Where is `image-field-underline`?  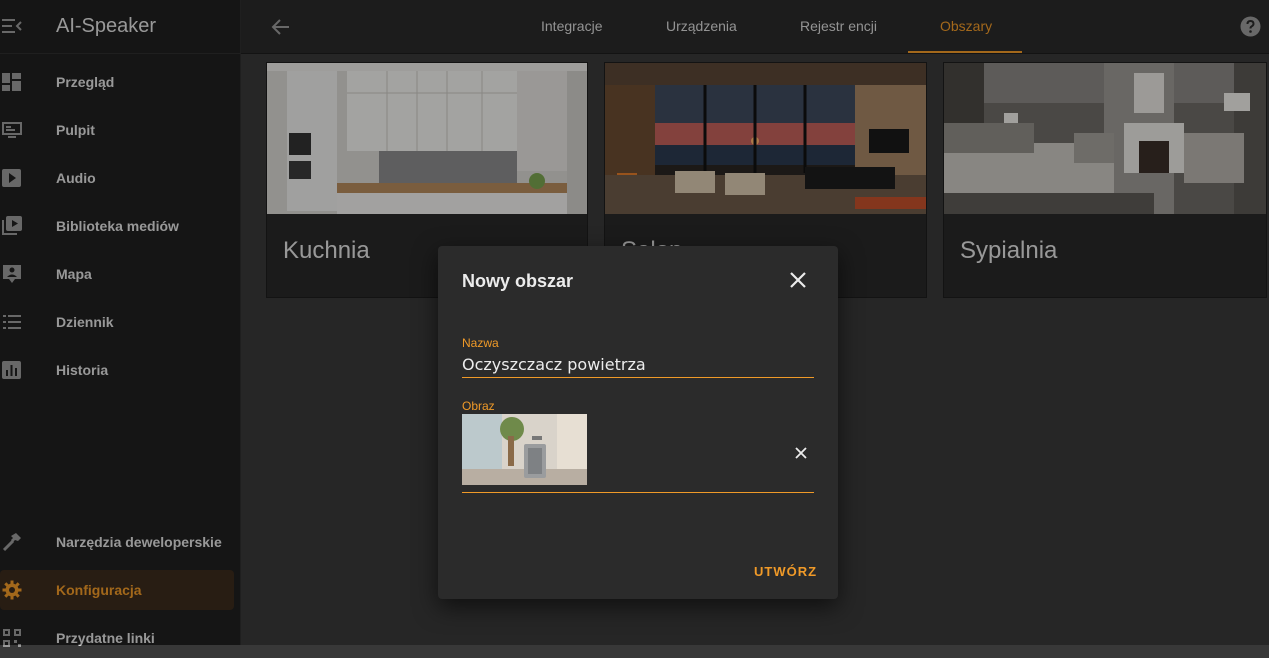 image-field-underline is located at coordinates (638, 492).